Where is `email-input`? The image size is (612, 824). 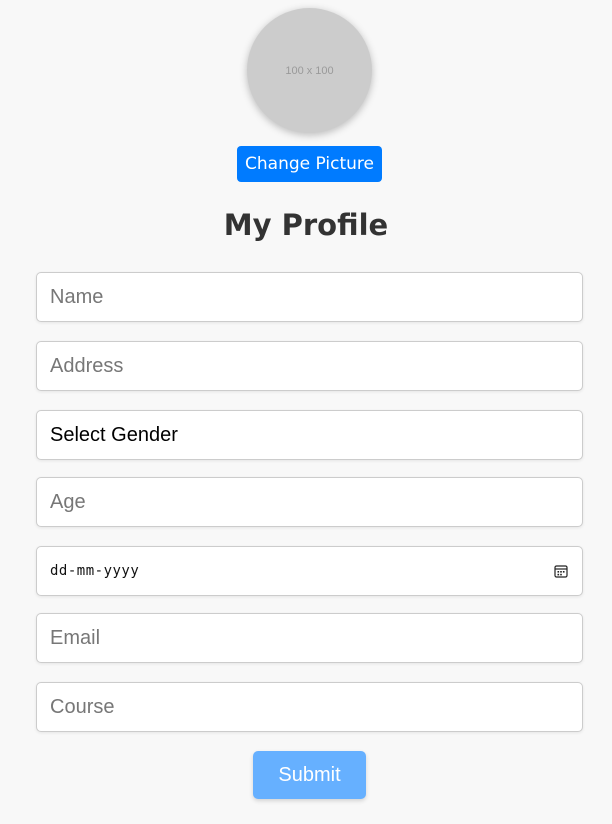
email-input is located at coordinates (309, 638).